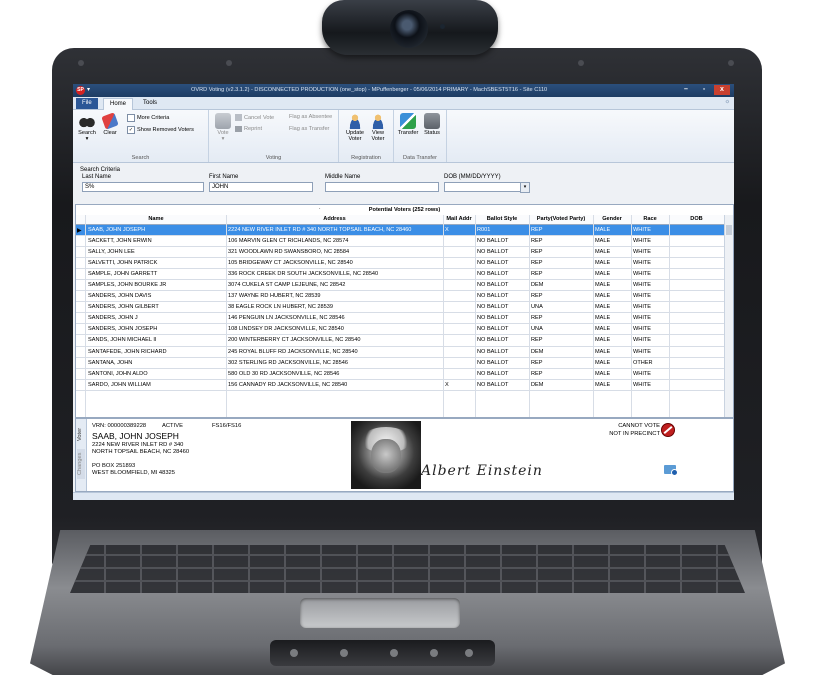  What do you see at coordinates (502, 219) in the screenshot?
I see `column-header-ballot-style: Ballot Style` at bounding box center [502, 219].